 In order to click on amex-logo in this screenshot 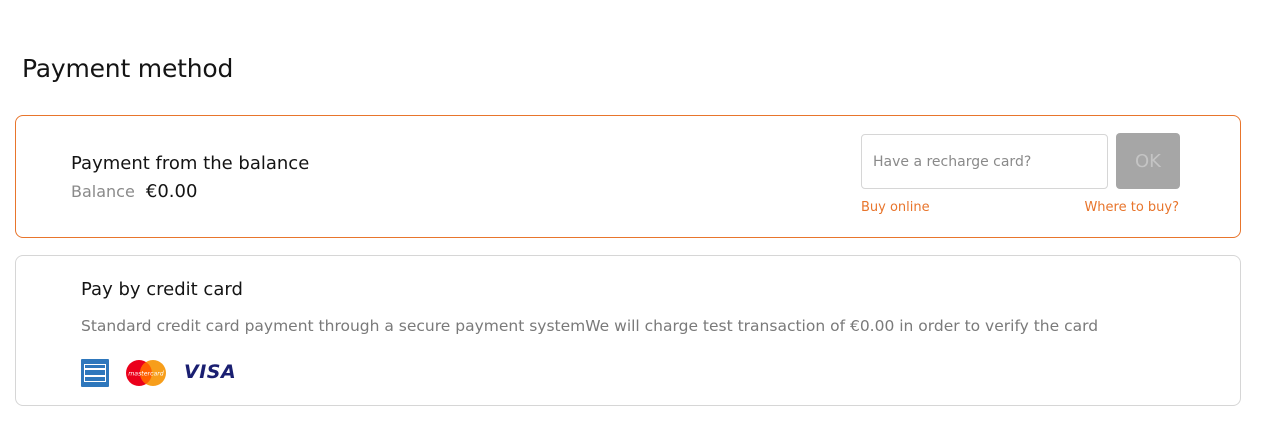, I will do `click(95, 373)`.